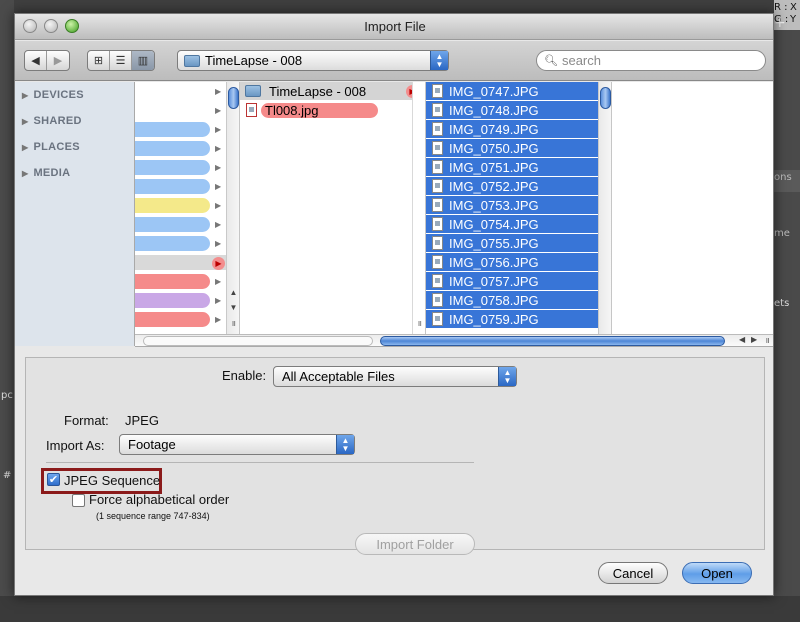  What do you see at coordinates (121, 60) in the screenshot?
I see `list-view-button: ☰` at bounding box center [121, 60].